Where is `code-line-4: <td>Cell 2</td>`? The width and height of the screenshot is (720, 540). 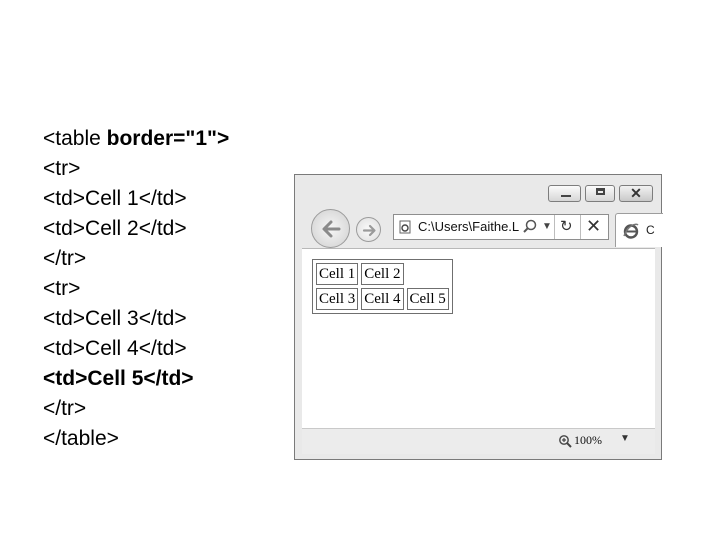 code-line-4: <td>Cell 2</td> is located at coordinates (115, 228).